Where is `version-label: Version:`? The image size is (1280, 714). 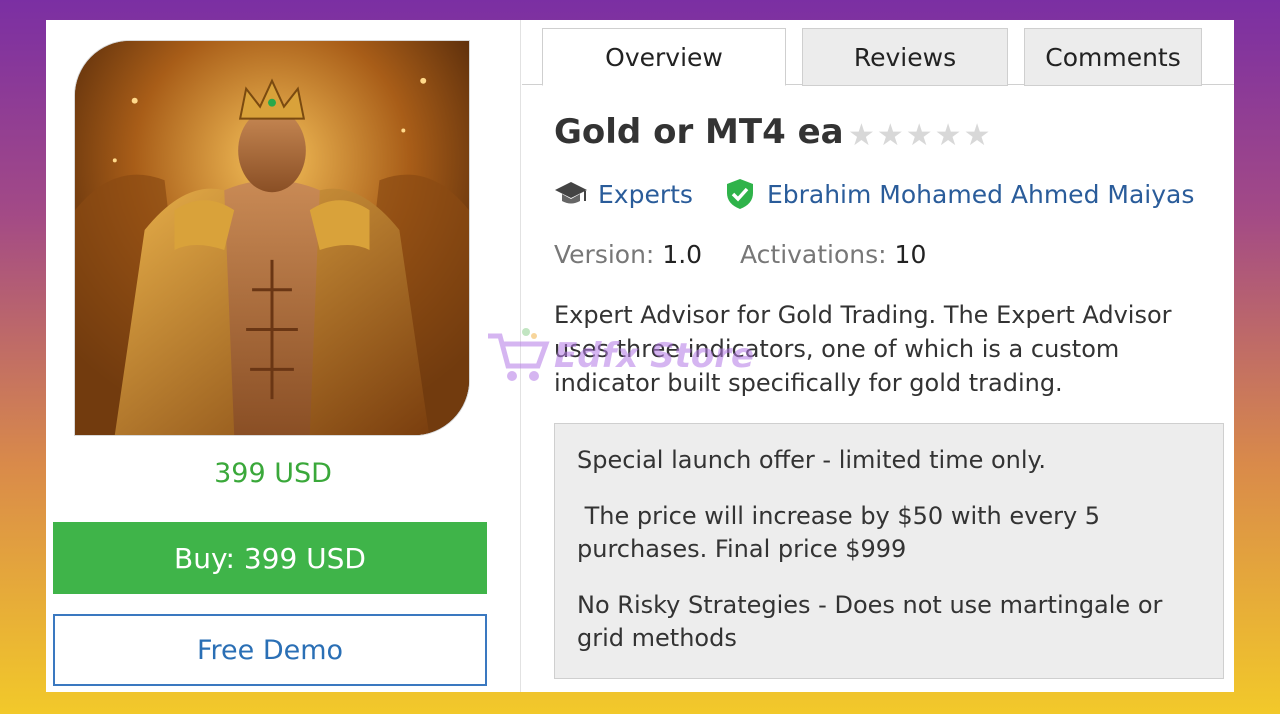 version-label: Version: is located at coordinates (604, 254).